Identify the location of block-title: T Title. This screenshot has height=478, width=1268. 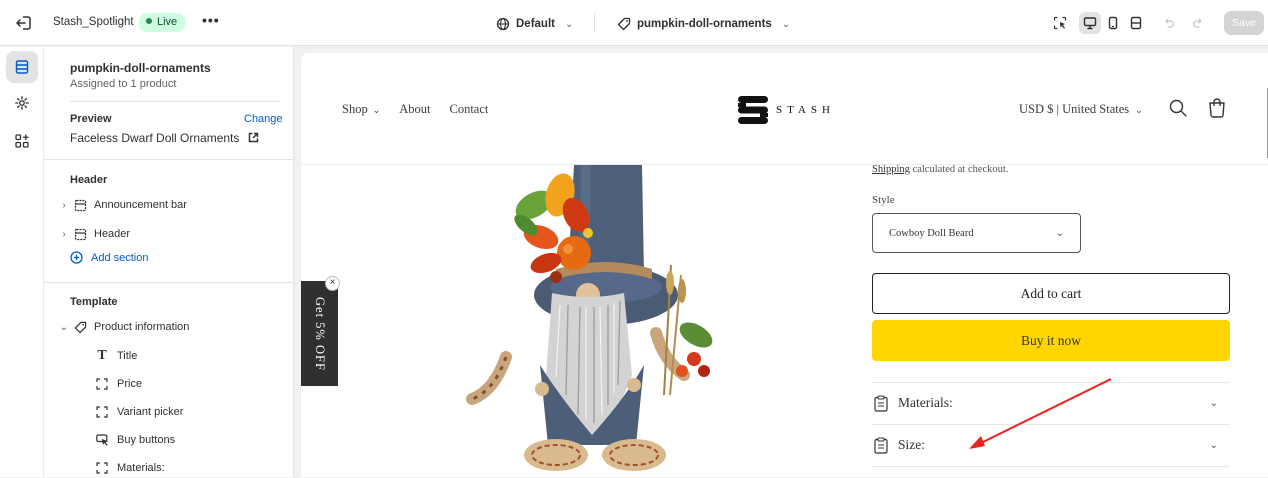
(115, 356).